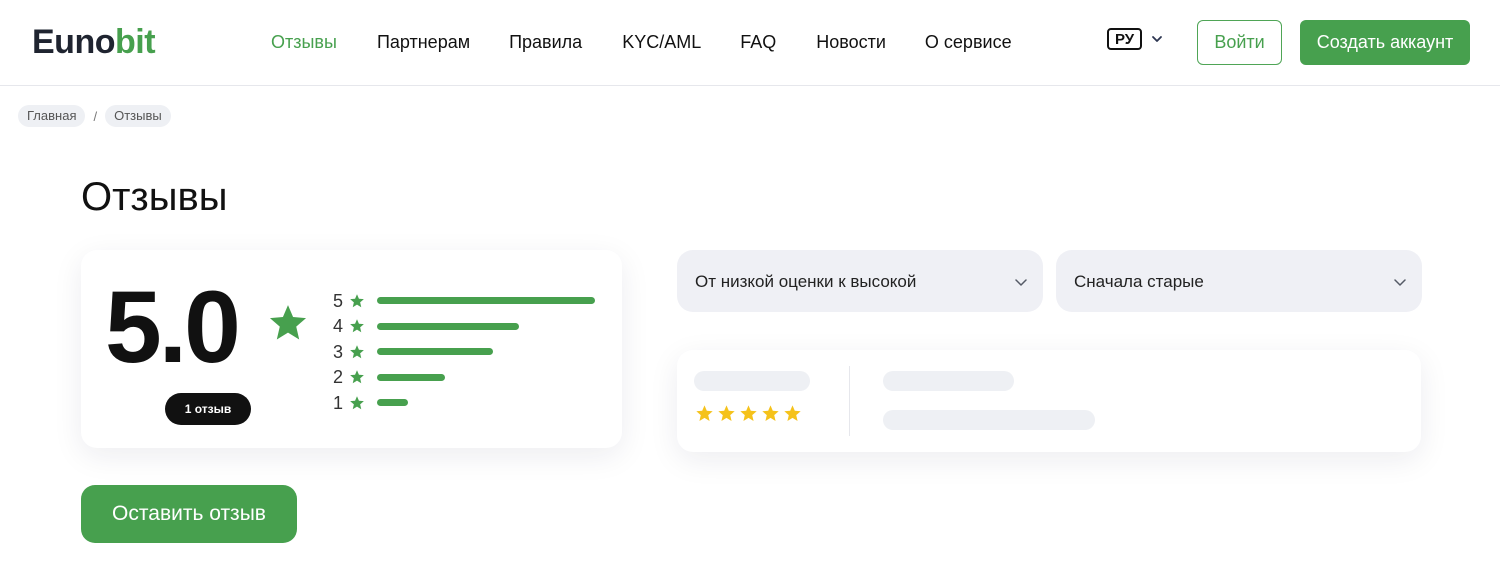 The image size is (1500, 563). I want to click on rating-summary-card: 5.0 1 отзыв 5 4 3 2 1, so click(351, 349).